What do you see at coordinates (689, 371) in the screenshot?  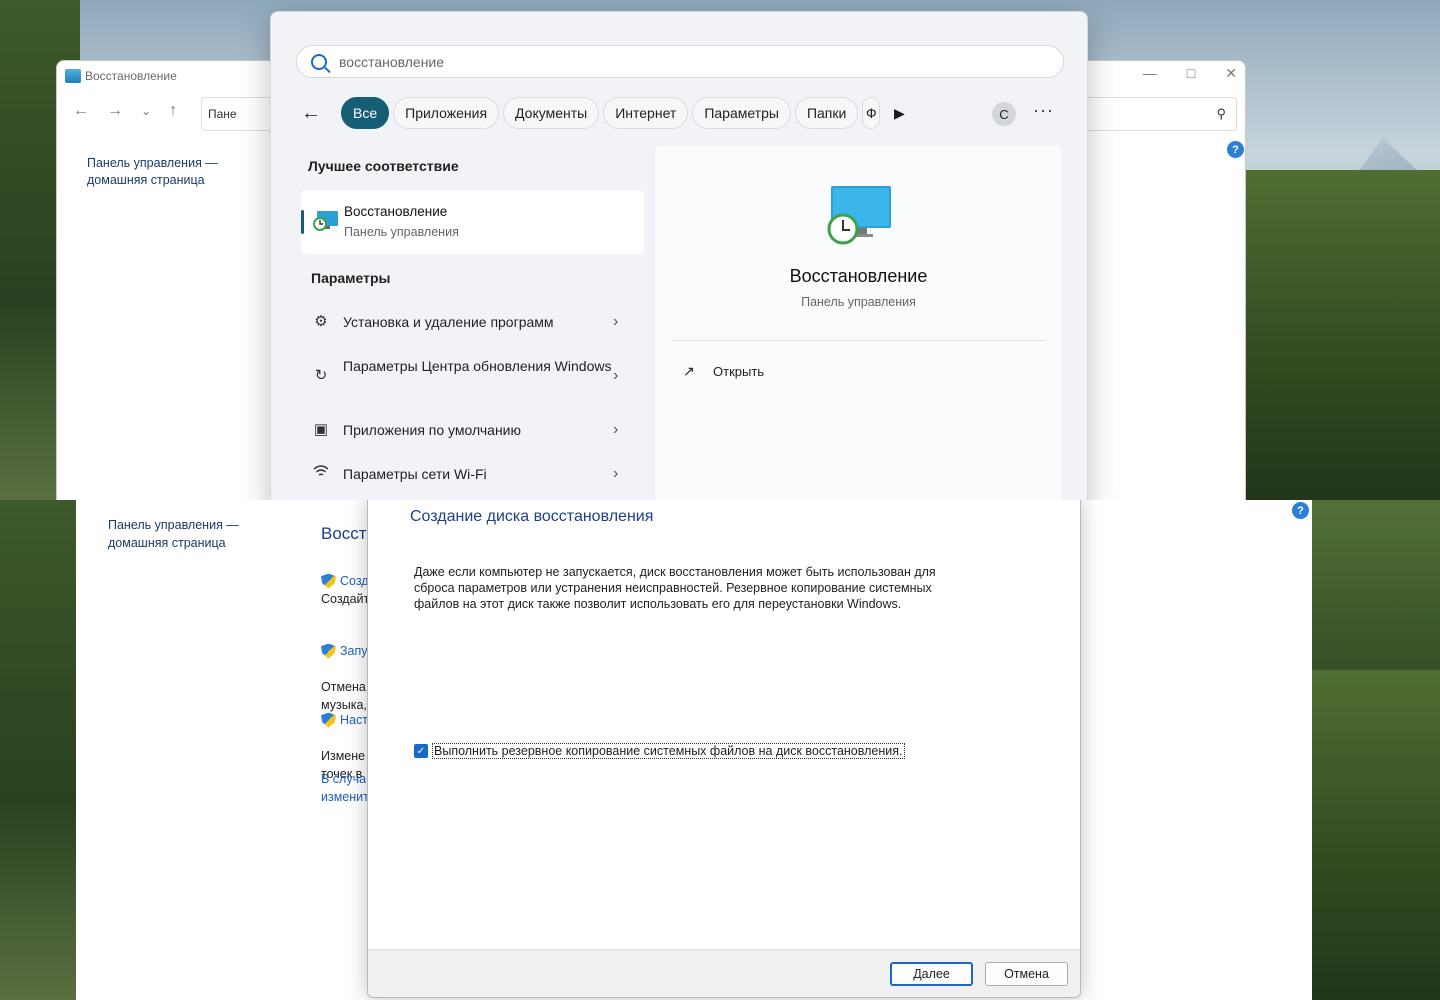 I see `open-external-icon: ↗` at bounding box center [689, 371].